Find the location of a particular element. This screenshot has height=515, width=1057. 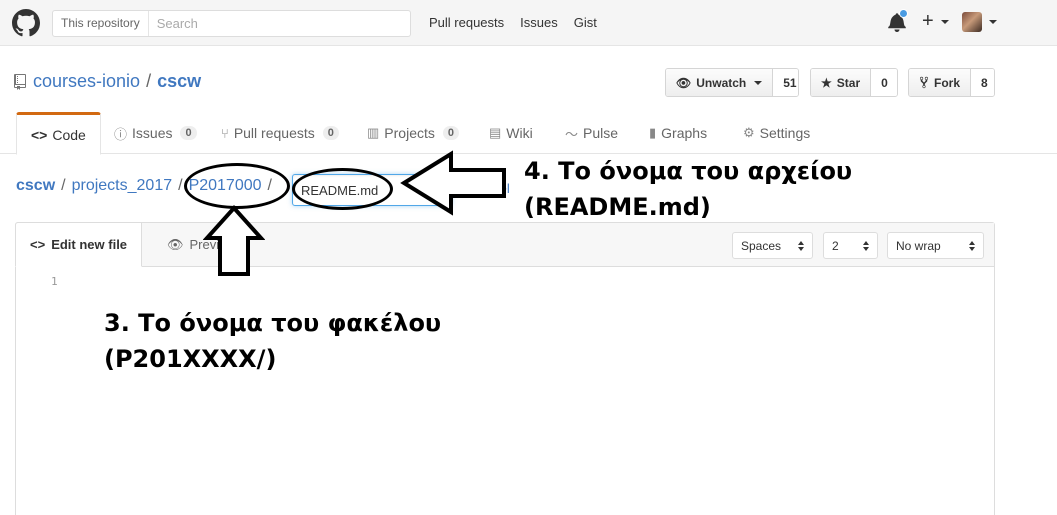

plus-icon: + is located at coordinates (928, 21).